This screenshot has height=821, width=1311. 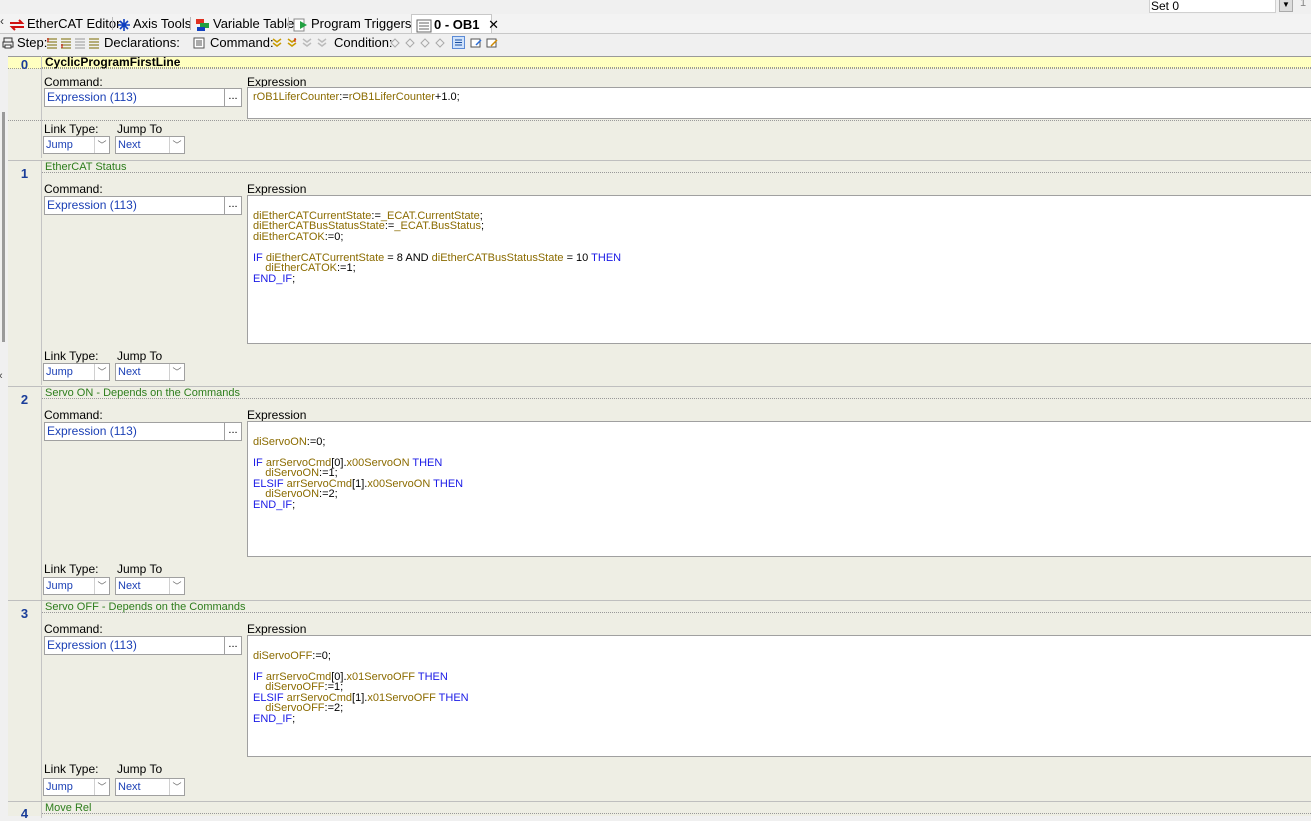 I want to click on command-insert-icon, so click(x=292, y=43).